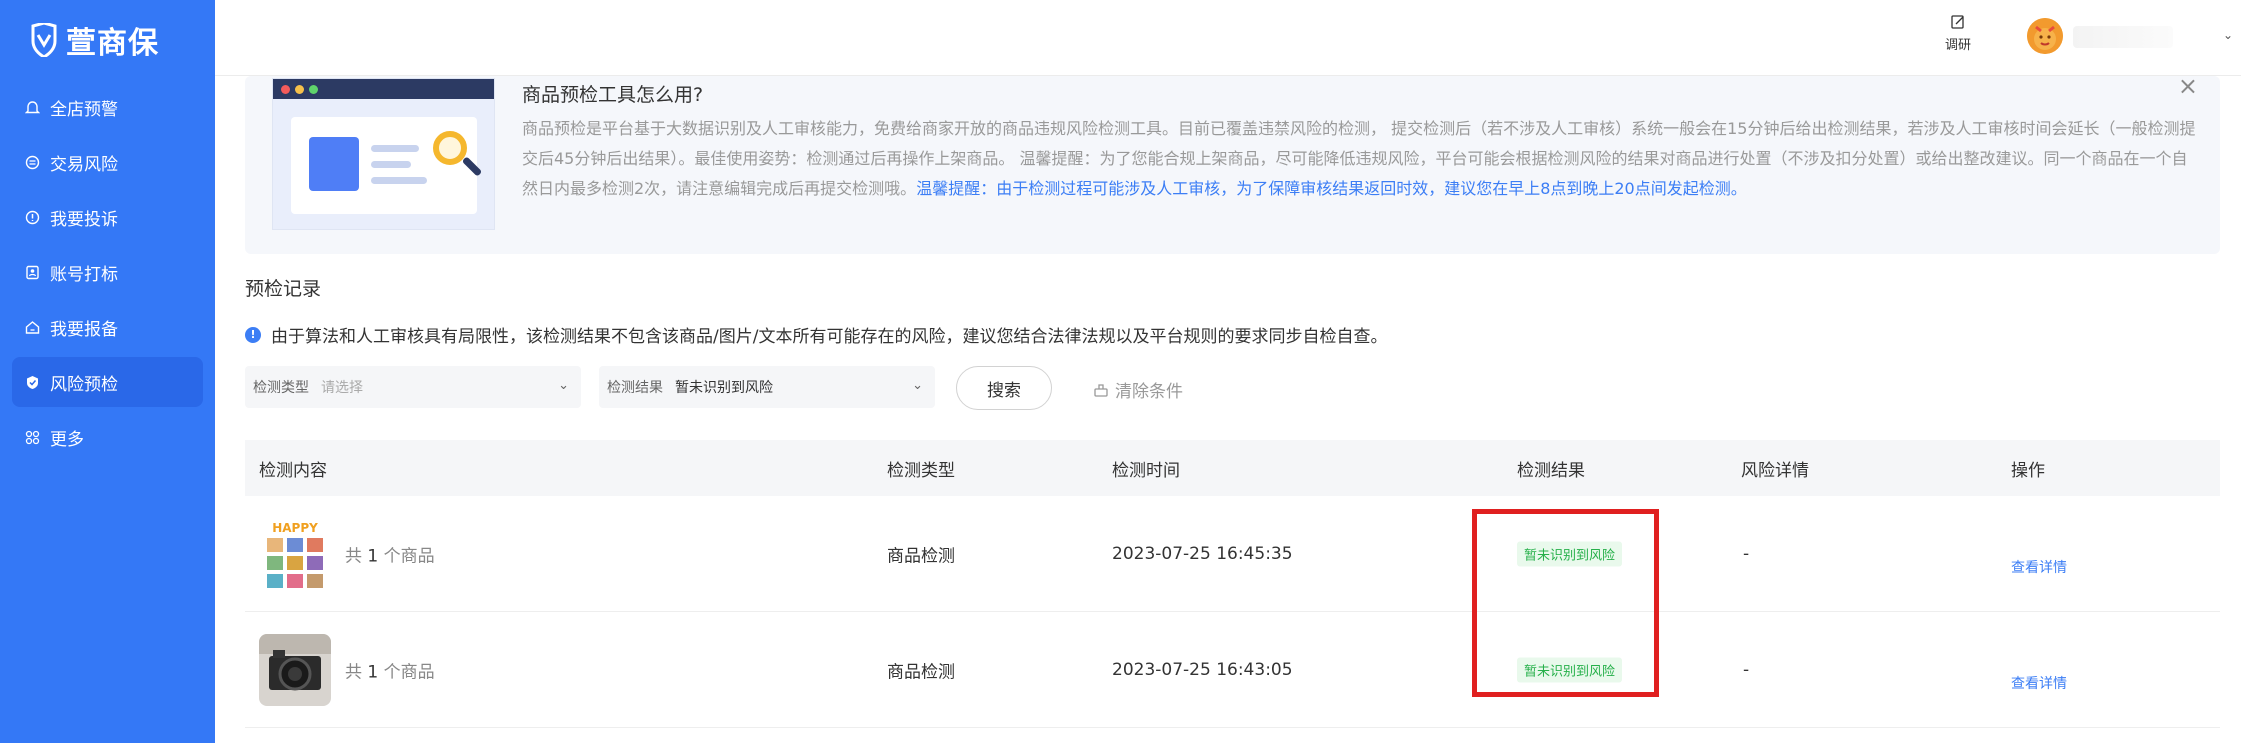 This screenshot has height=743, width=2241. I want to click on sidebar-item-store-warning: 全店预警, so click(107, 107).